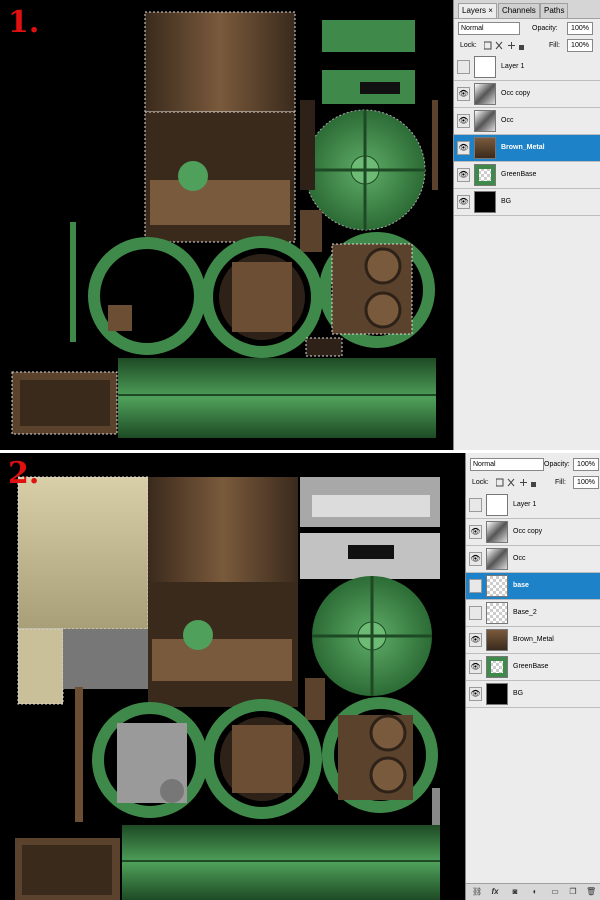 The width and height of the screenshot is (600, 900). I want to click on layer-name: base, so click(521, 585).